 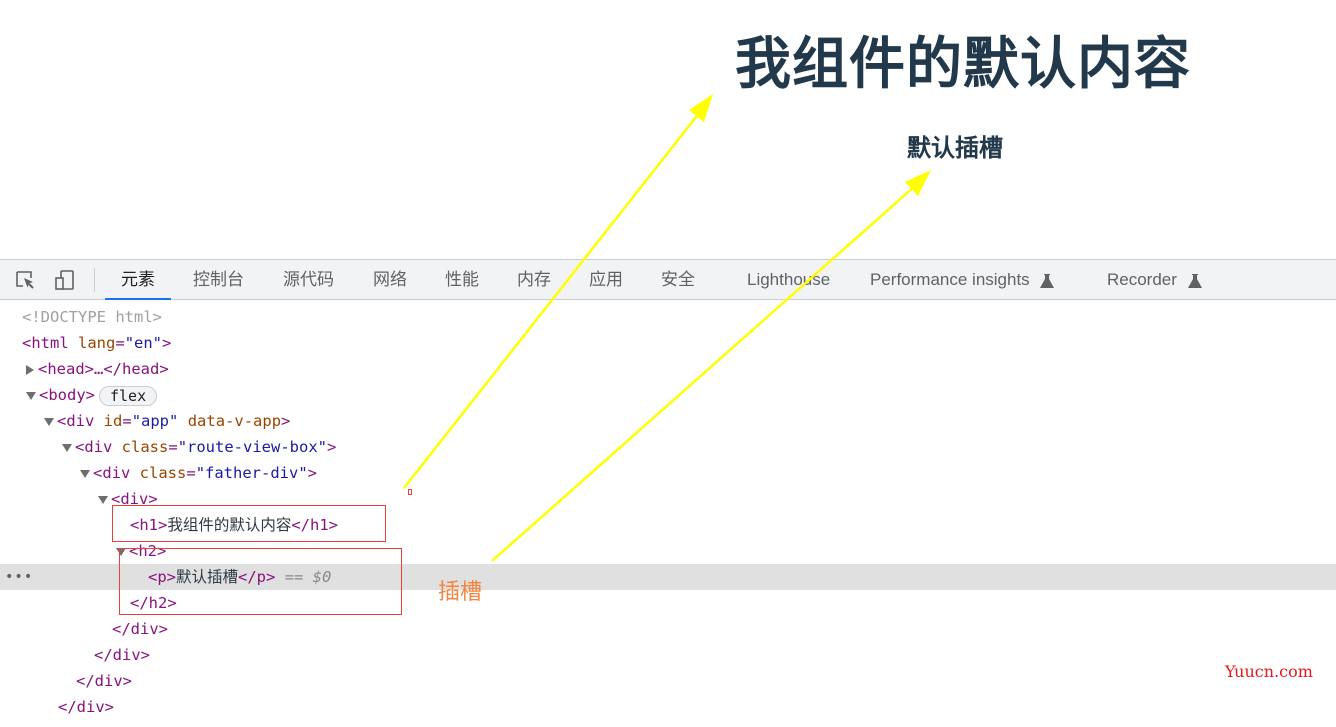 I want to click on tab-elements: 元素, so click(x=138, y=280).